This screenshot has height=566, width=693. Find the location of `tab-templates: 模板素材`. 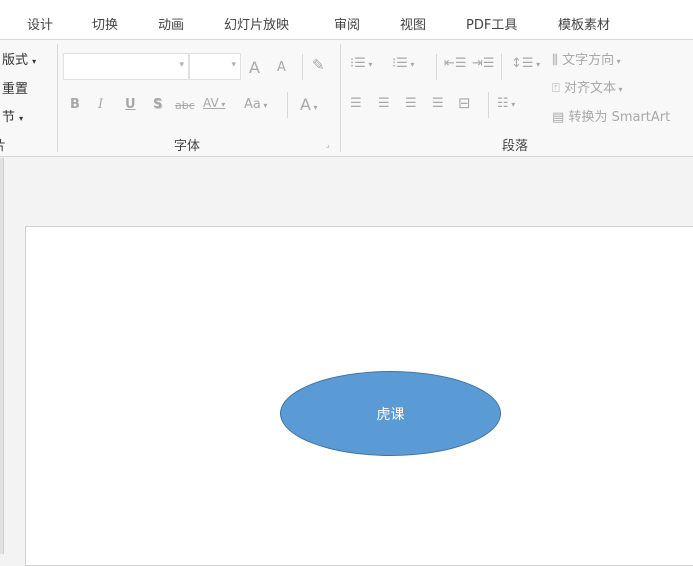

tab-templates: 模板素材 is located at coordinates (584, 23).